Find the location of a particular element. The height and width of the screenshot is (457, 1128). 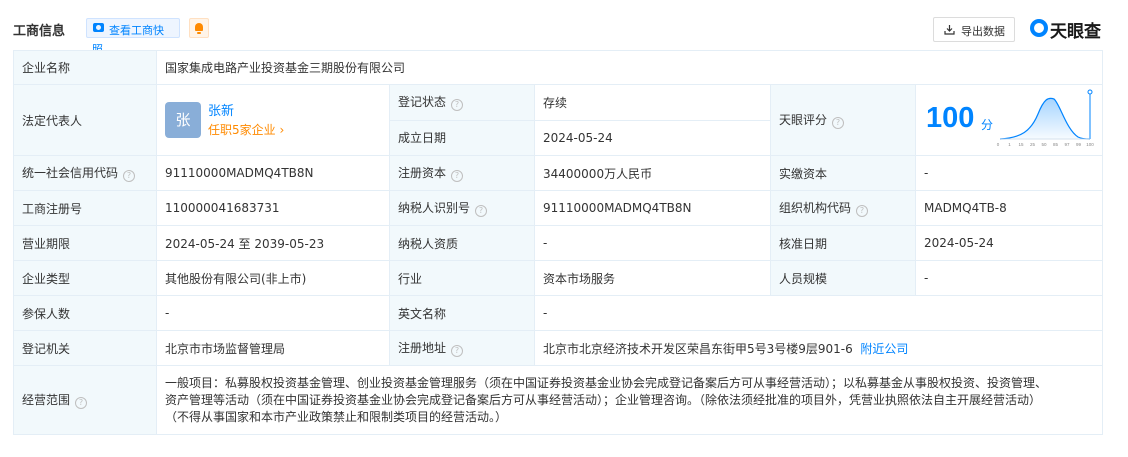

nearby-companies-link: 附近公司 is located at coordinates (884, 349).